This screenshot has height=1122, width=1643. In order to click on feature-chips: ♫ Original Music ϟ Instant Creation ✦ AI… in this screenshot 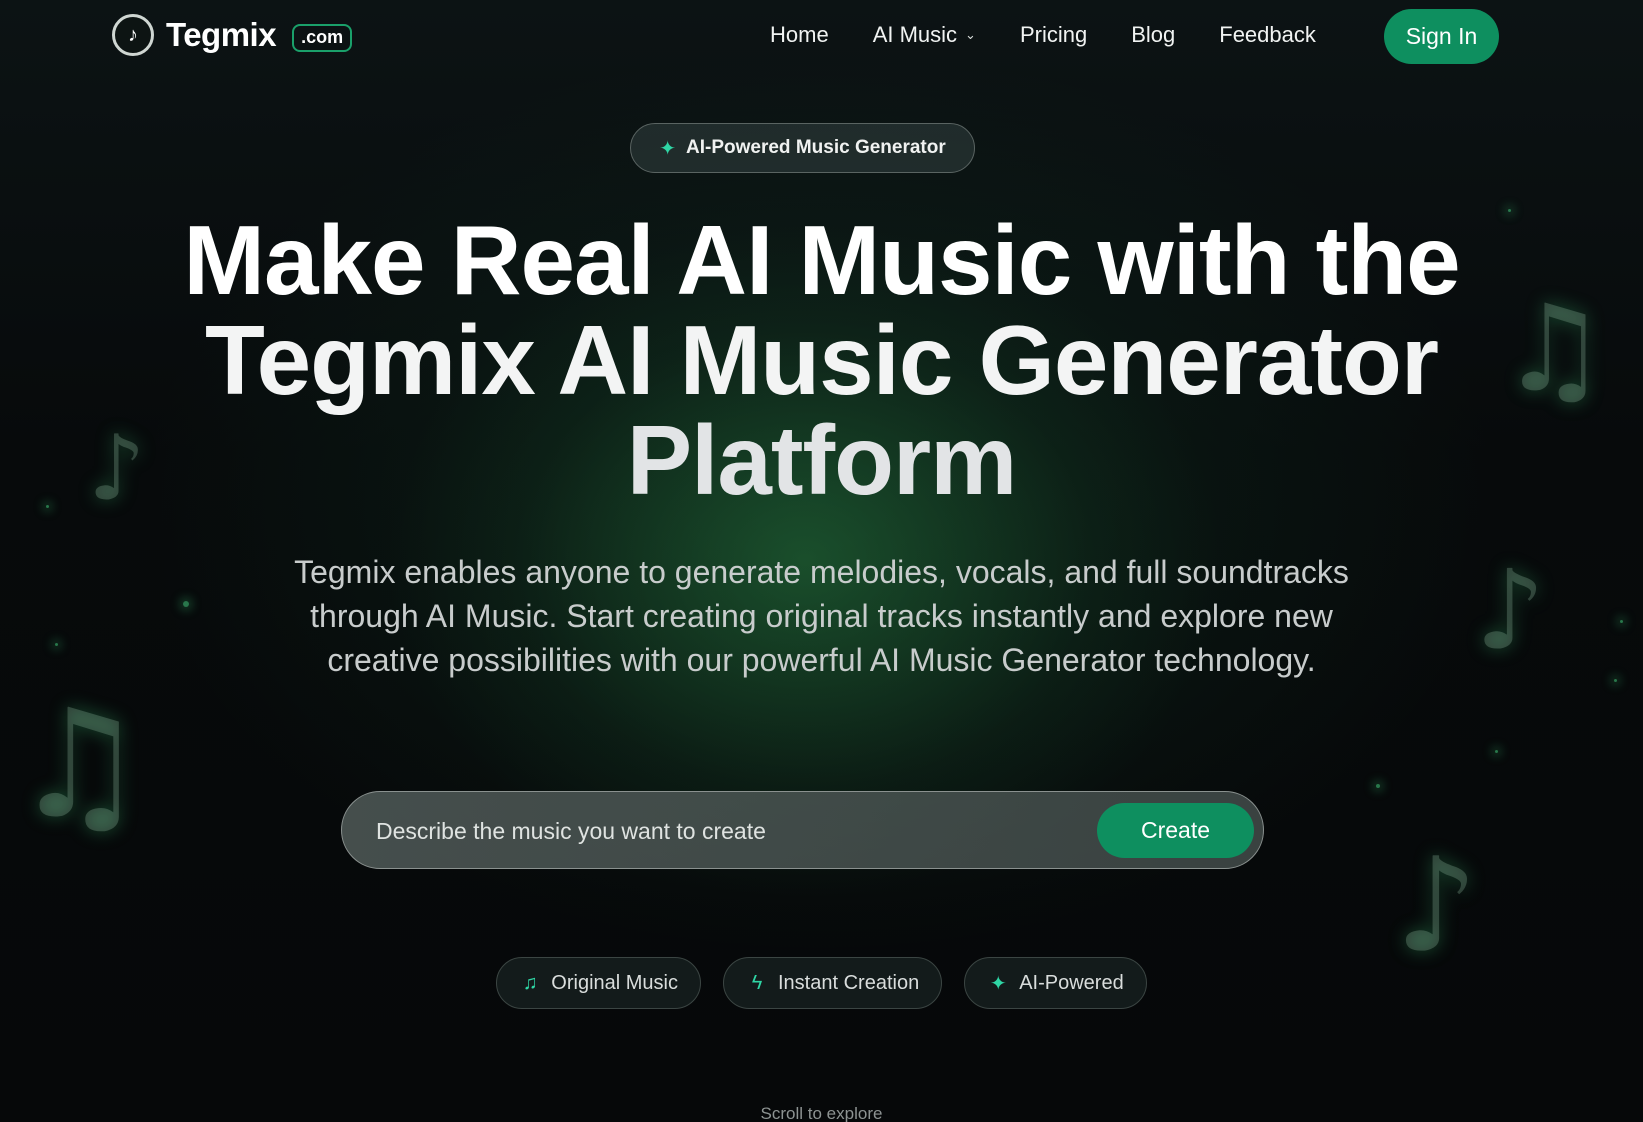, I will do `click(821, 983)`.